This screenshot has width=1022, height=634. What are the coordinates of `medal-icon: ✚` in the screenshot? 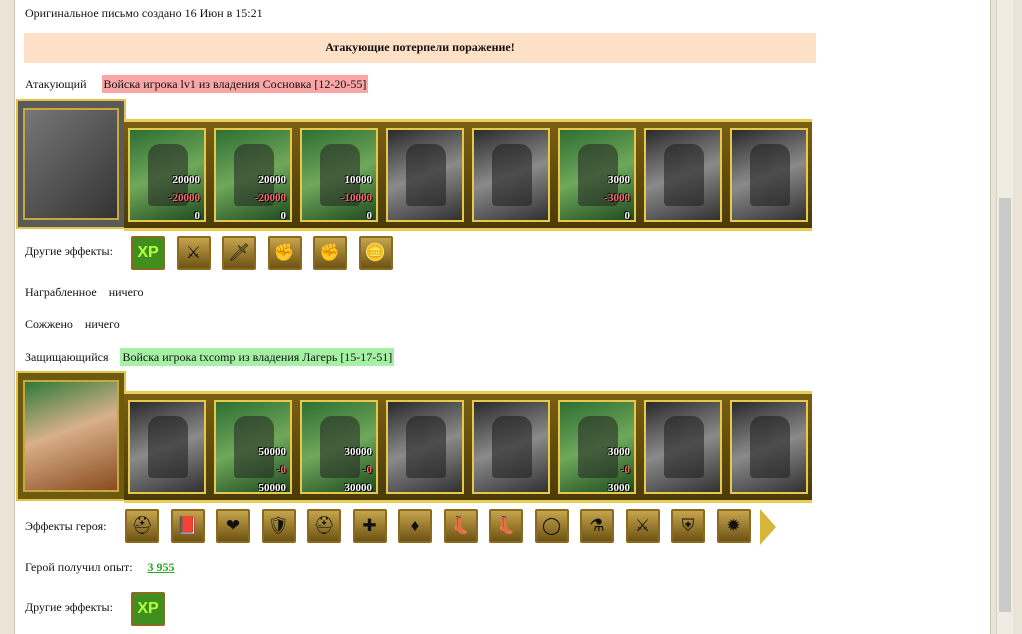 It's located at (369, 526).